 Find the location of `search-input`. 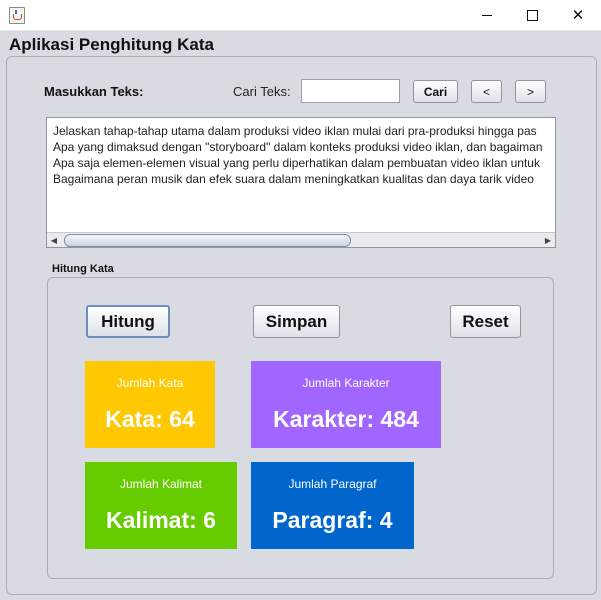

search-input is located at coordinates (350, 91).